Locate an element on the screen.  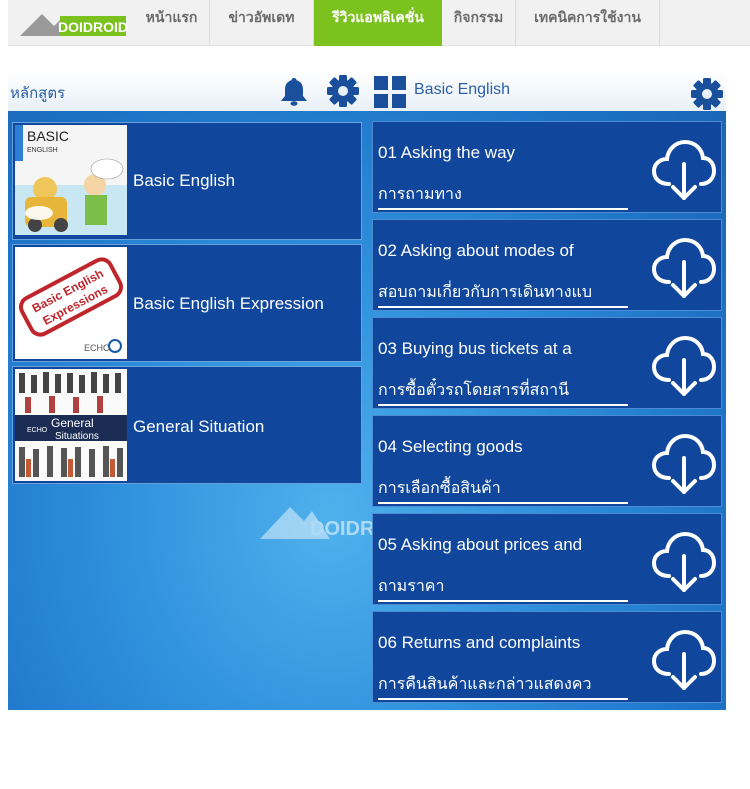
lesson-subtitle: การถามทาง is located at coordinates (420, 193).